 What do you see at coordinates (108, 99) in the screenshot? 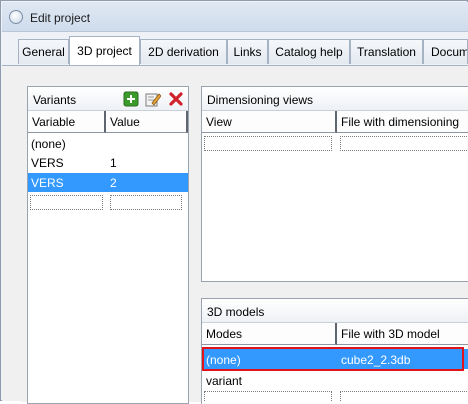
I see `variants-header: Variants` at bounding box center [108, 99].